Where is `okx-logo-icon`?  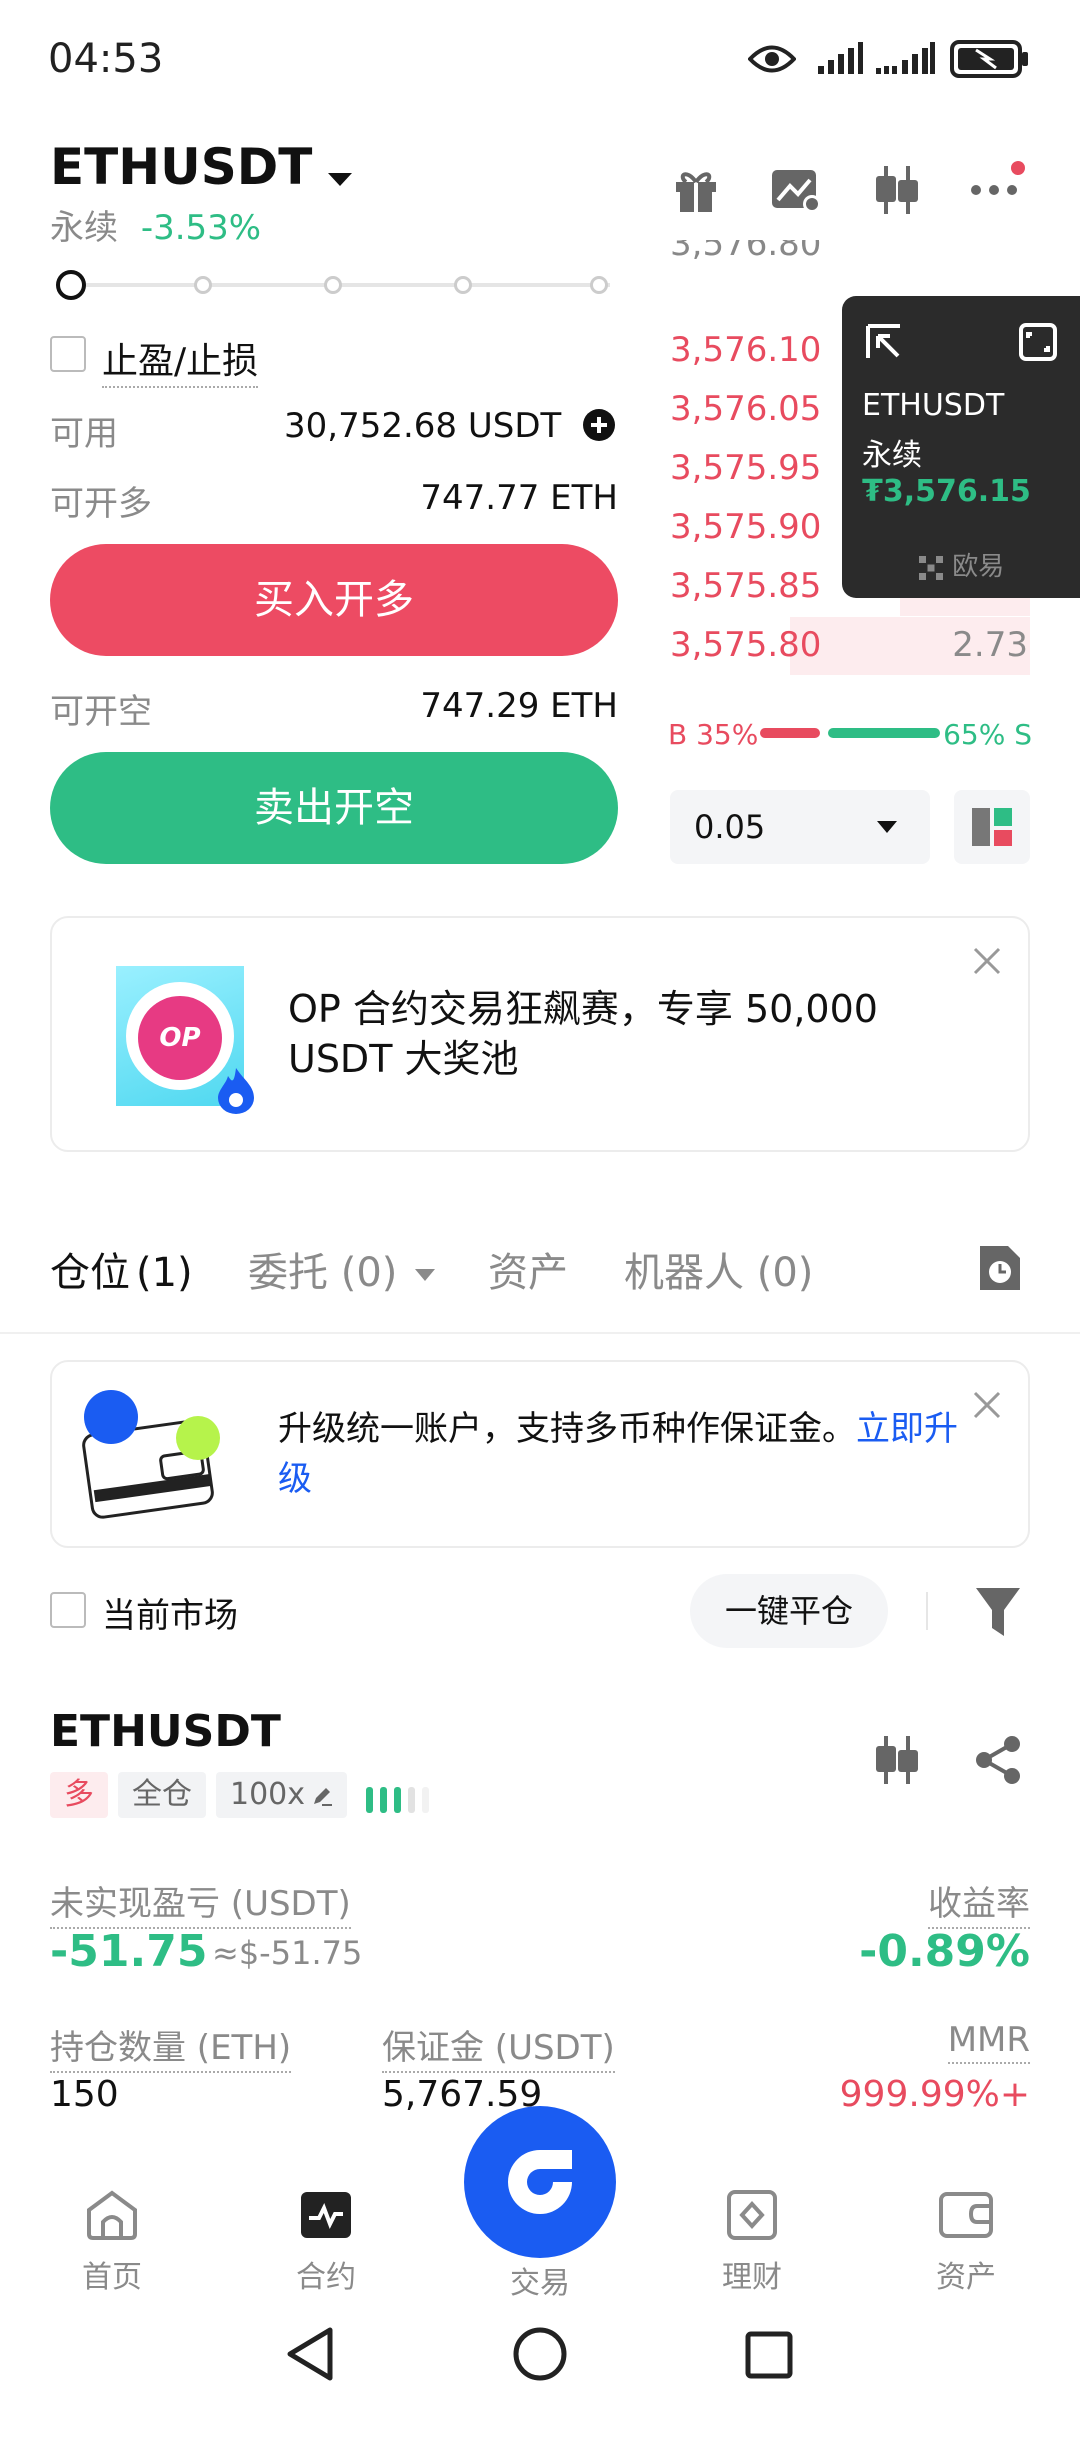 okx-logo-icon is located at coordinates (931, 568).